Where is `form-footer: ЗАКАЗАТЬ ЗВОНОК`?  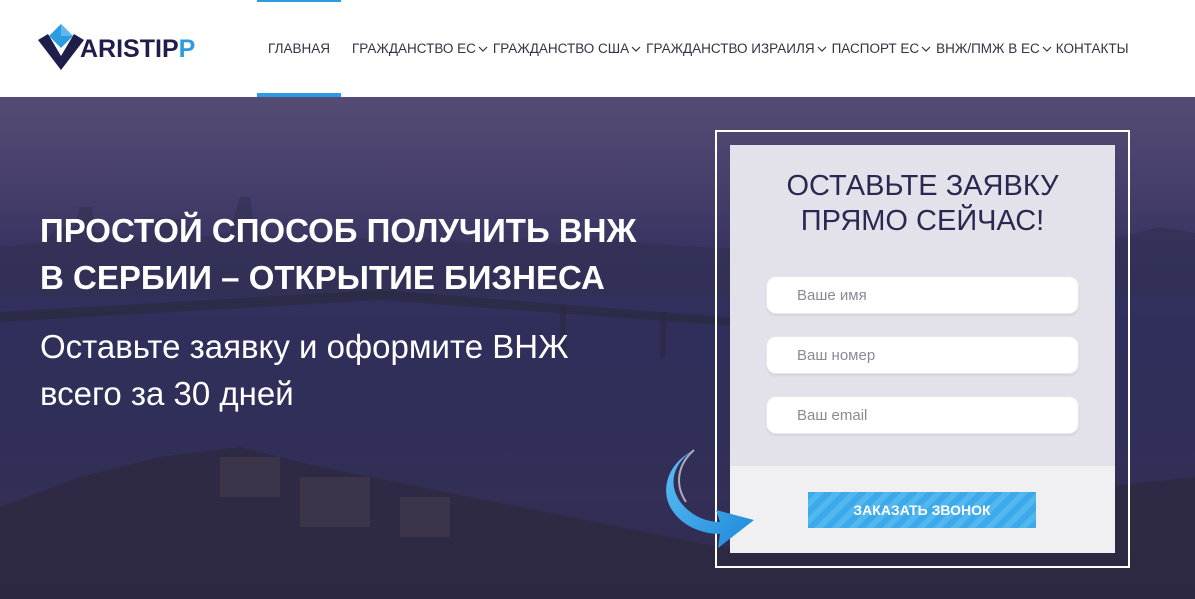
form-footer: ЗАКАЗАТЬ ЗВОНОК is located at coordinates (922, 509).